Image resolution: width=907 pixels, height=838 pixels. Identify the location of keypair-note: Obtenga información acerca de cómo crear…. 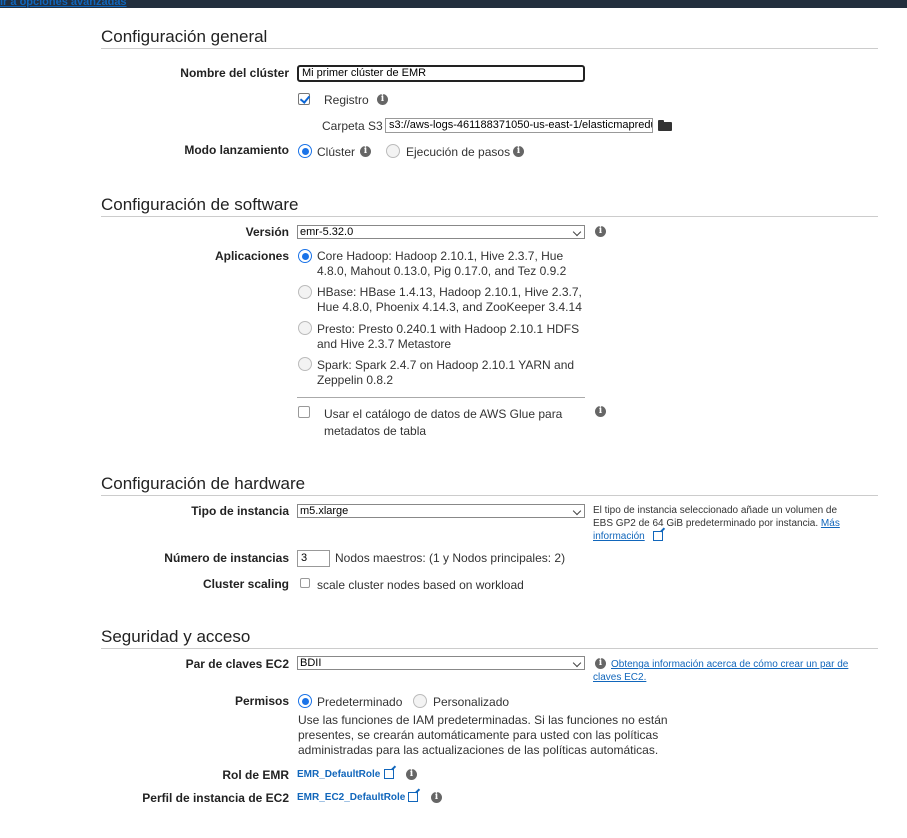
(728, 671).